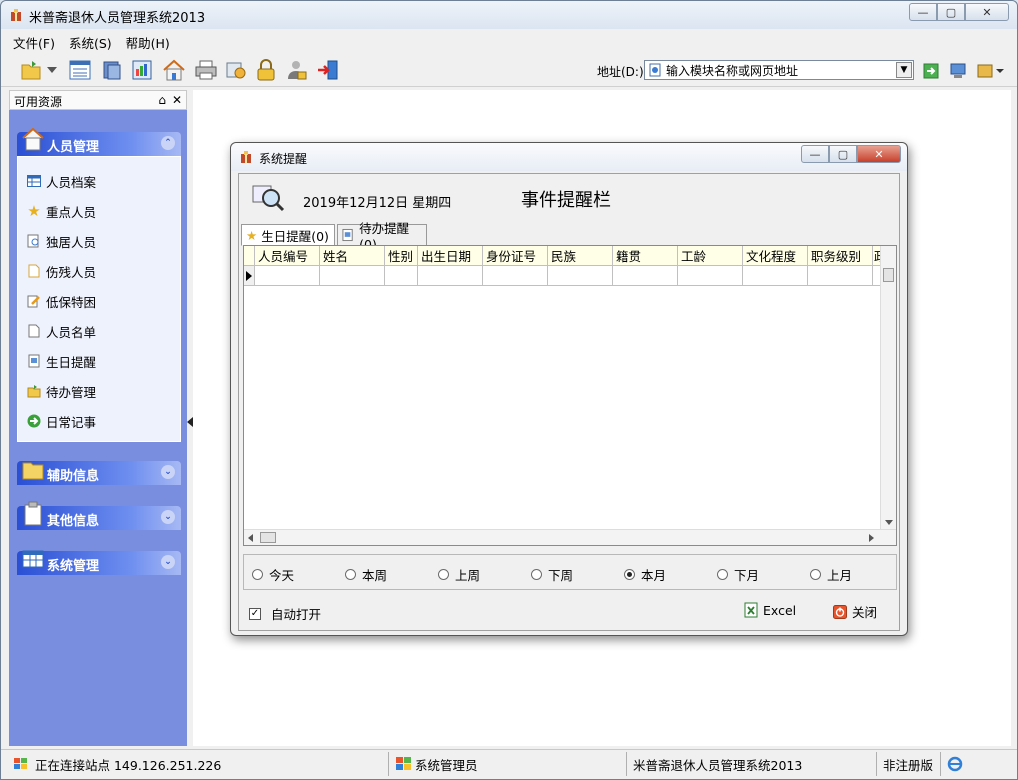 This screenshot has width=1018, height=780. I want to click on radio-next-week: 下周, so click(552, 574).